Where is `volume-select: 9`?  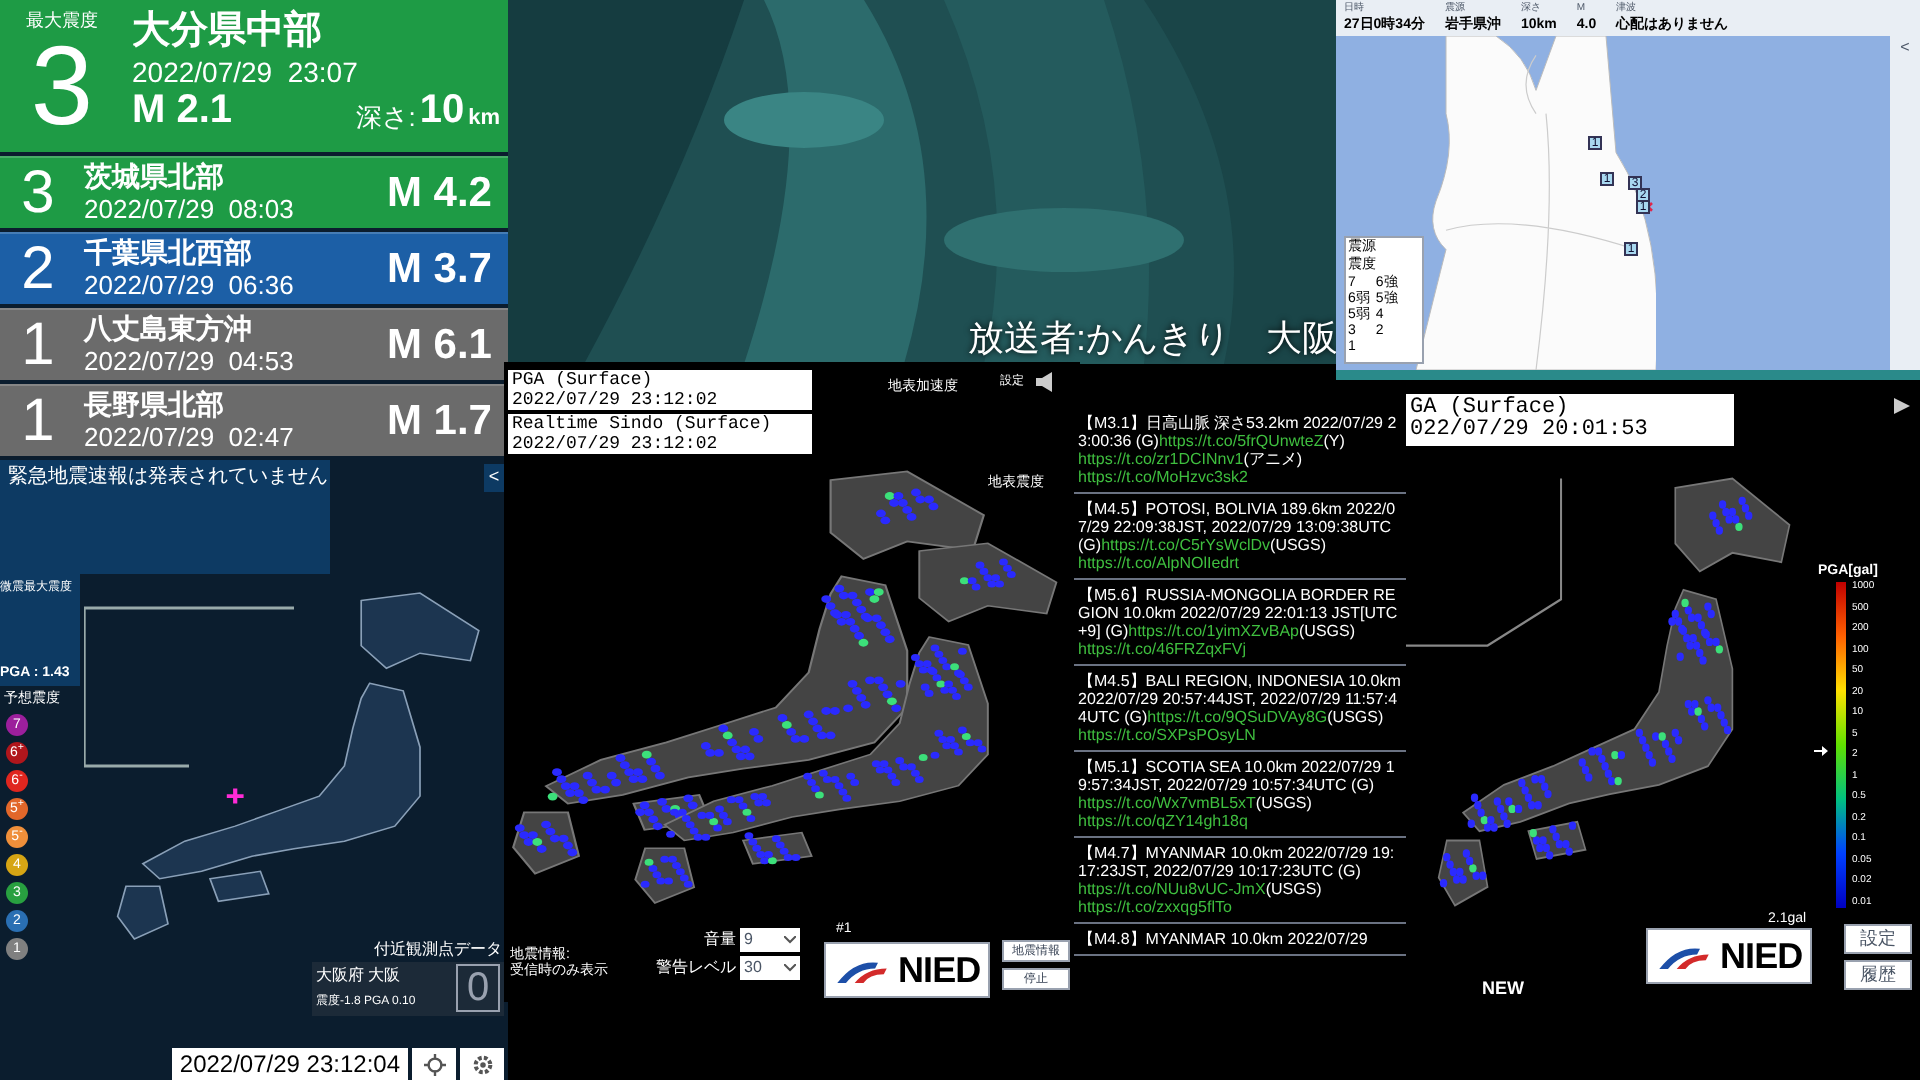
volume-select: 9 is located at coordinates (770, 940).